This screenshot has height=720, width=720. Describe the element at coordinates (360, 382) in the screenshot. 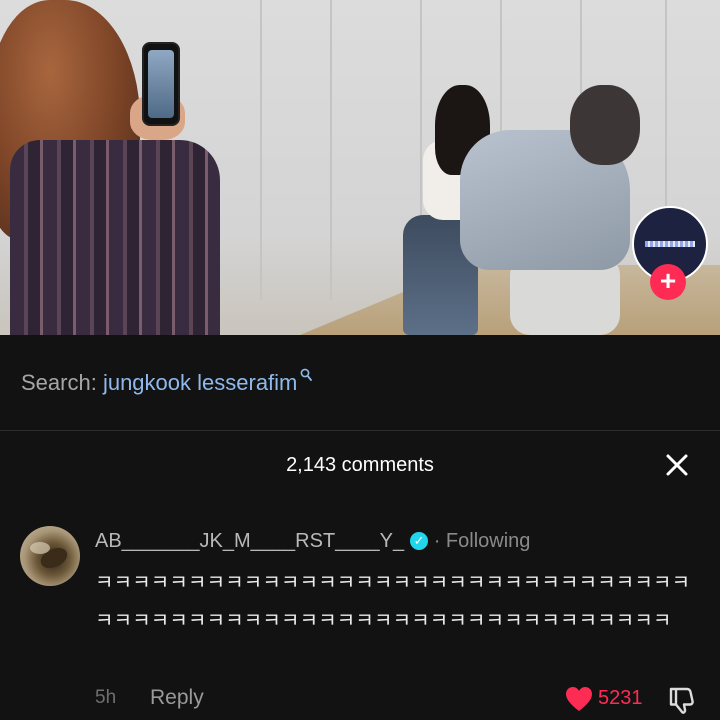

I see `search-suggestion-bar: Search: jungkook lesserafim` at that location.